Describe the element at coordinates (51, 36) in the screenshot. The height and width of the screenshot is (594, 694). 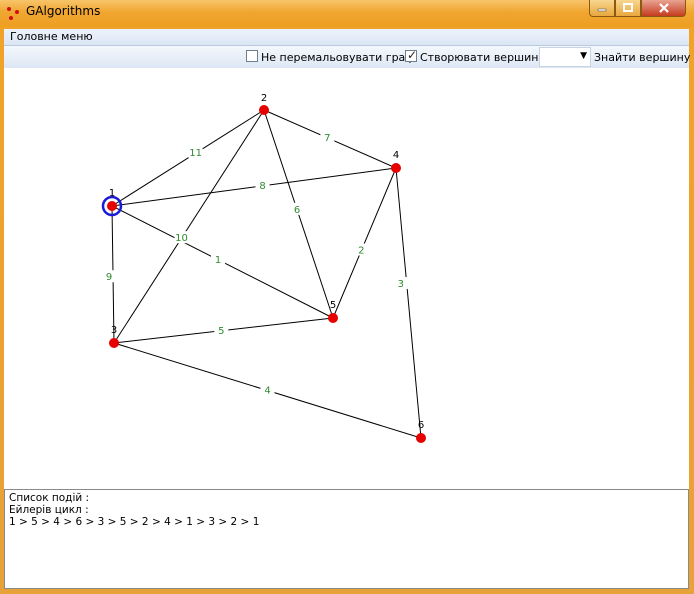
I see `main-menu: Головне меню` at that location.